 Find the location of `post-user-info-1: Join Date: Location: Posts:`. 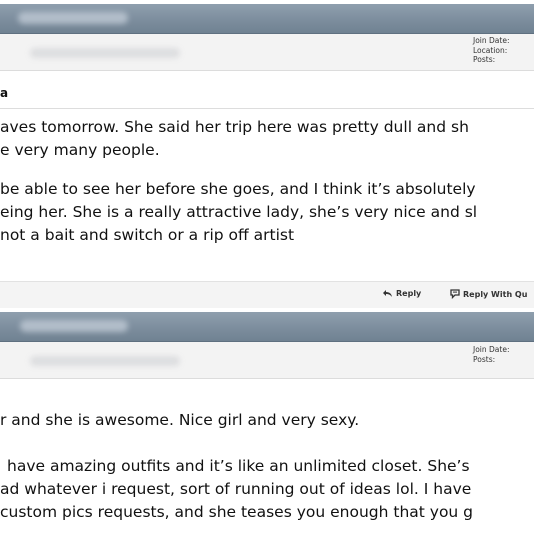

post-user-info-1: Join Date: Location: Posts: is located at coordinates (267, 52).